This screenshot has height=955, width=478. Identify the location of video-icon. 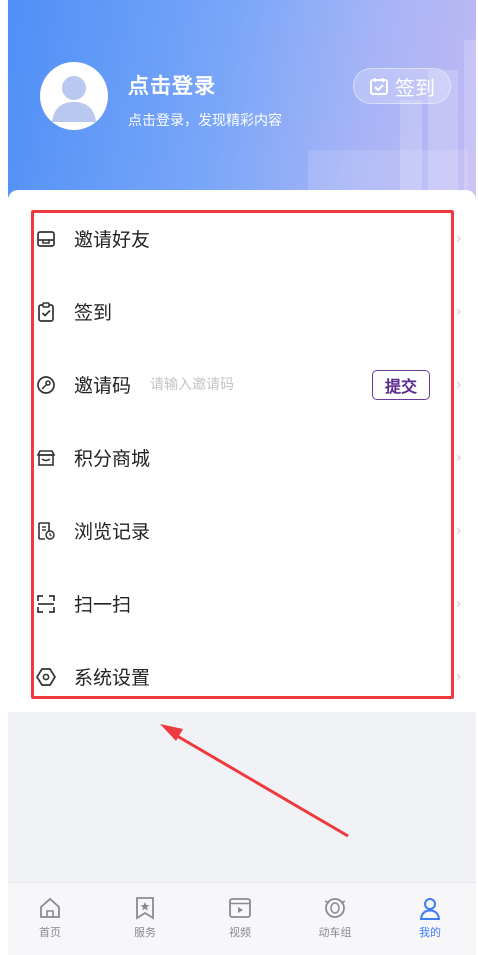
(240, 908).